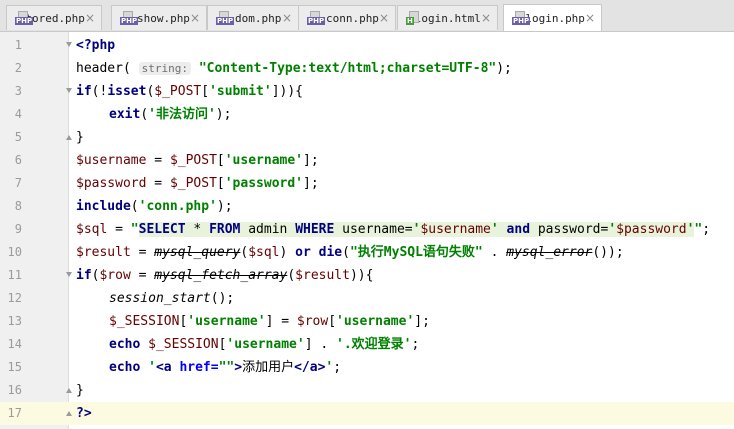 This screenshot has height=429, width=734. I want to click on code-line: 5}, so click(367, 137).